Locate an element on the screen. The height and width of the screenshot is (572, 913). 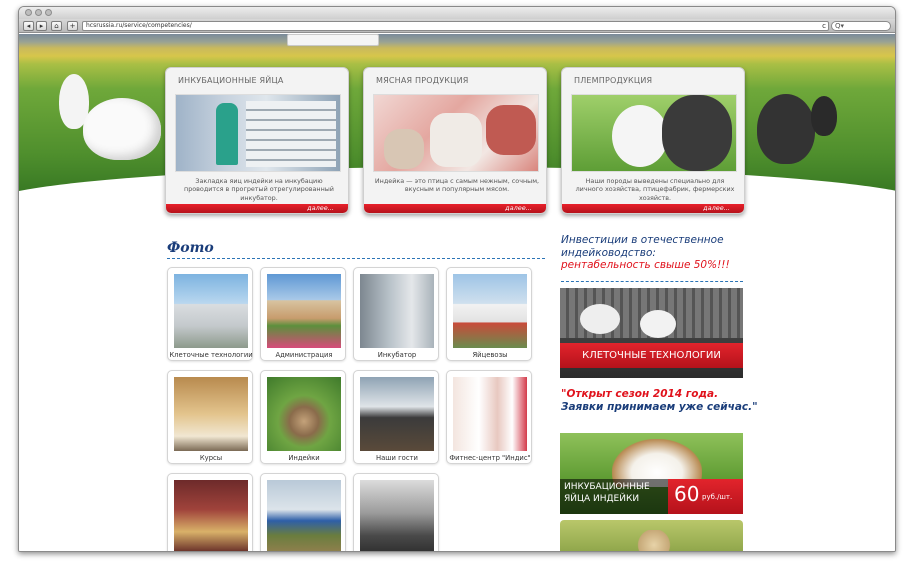
card-title: ПЛЕМПРОДУКЦИЯ is located at coordinates (613, 80).